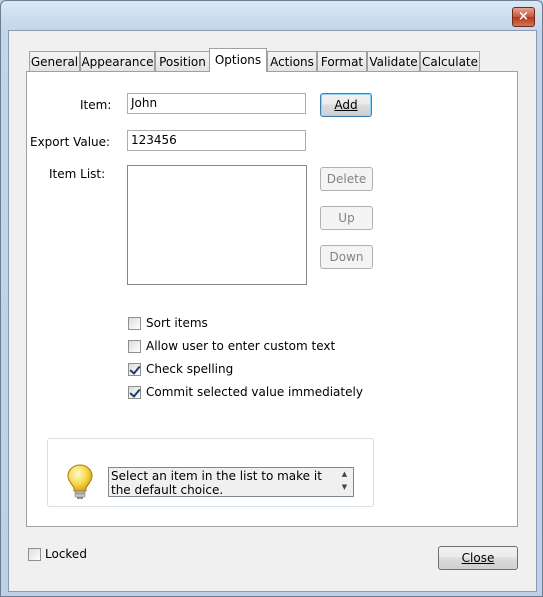 Image resolution: width=543 pixels, height=597 pixels. Describe the element at coordinates (177, 323) in the screenshot. I see `sort-items-label: Sort items` at that location.